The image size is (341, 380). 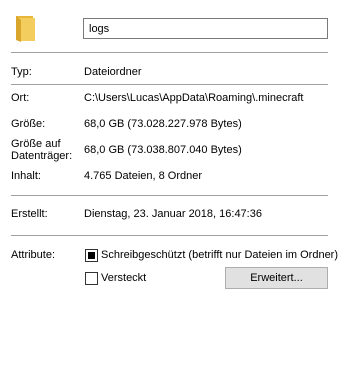 I want to click on type-label: Typ:, so click(x=21, y=72).